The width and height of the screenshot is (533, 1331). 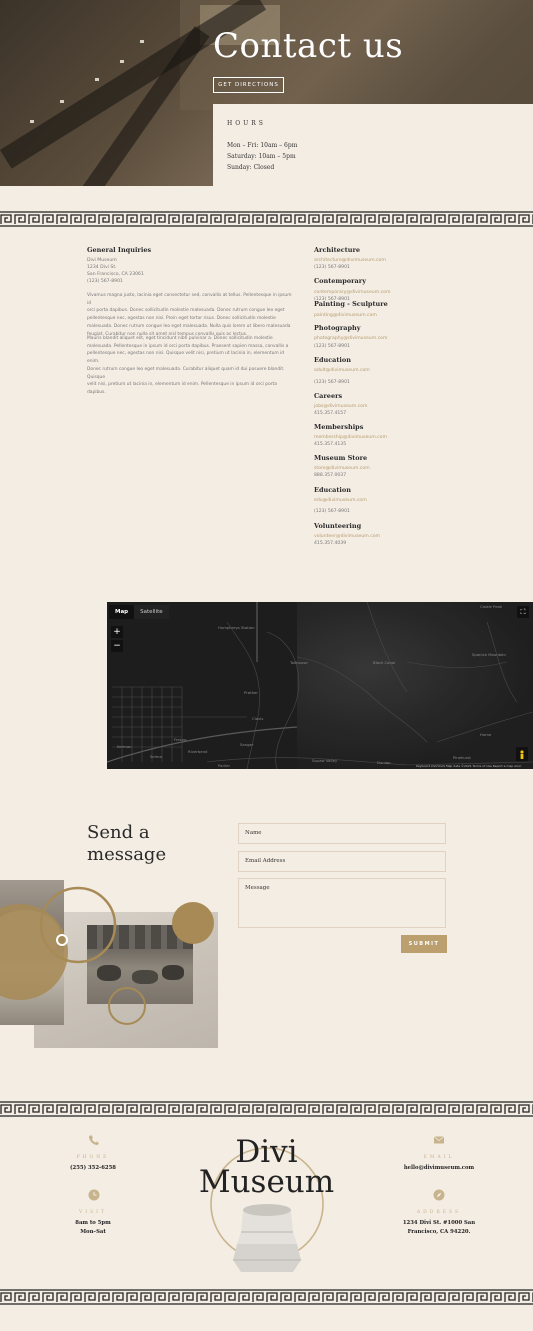 I want to click on map-tab: Map, so click(x=122, y=612).